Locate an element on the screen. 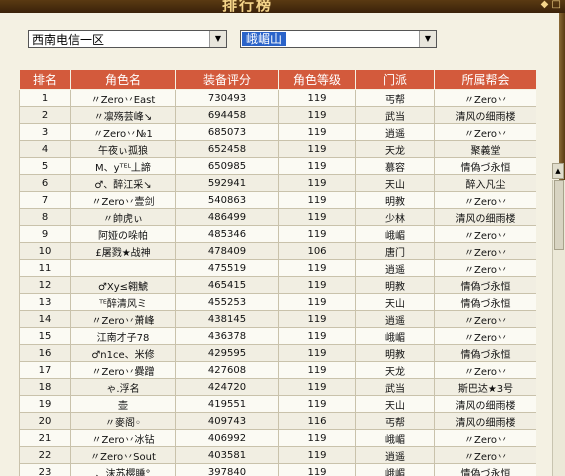  table-row: 6 ♂、醉江采↘ 592941 119 天山 醉入凡尘 is located at coordinates (277, 183).